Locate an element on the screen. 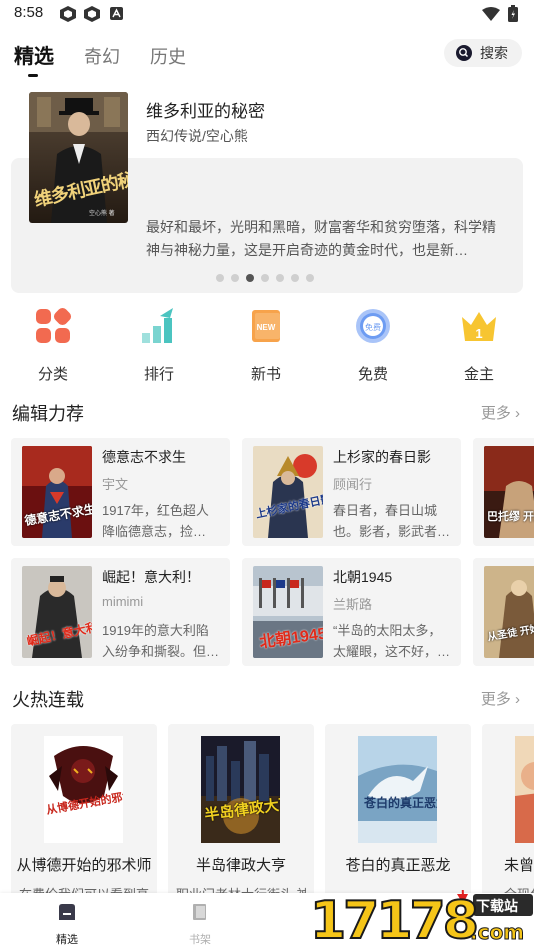 Image resolution: width=534 pixels, height=950 pixels. svg-text: 免费 is located at coordinates (373, 327).